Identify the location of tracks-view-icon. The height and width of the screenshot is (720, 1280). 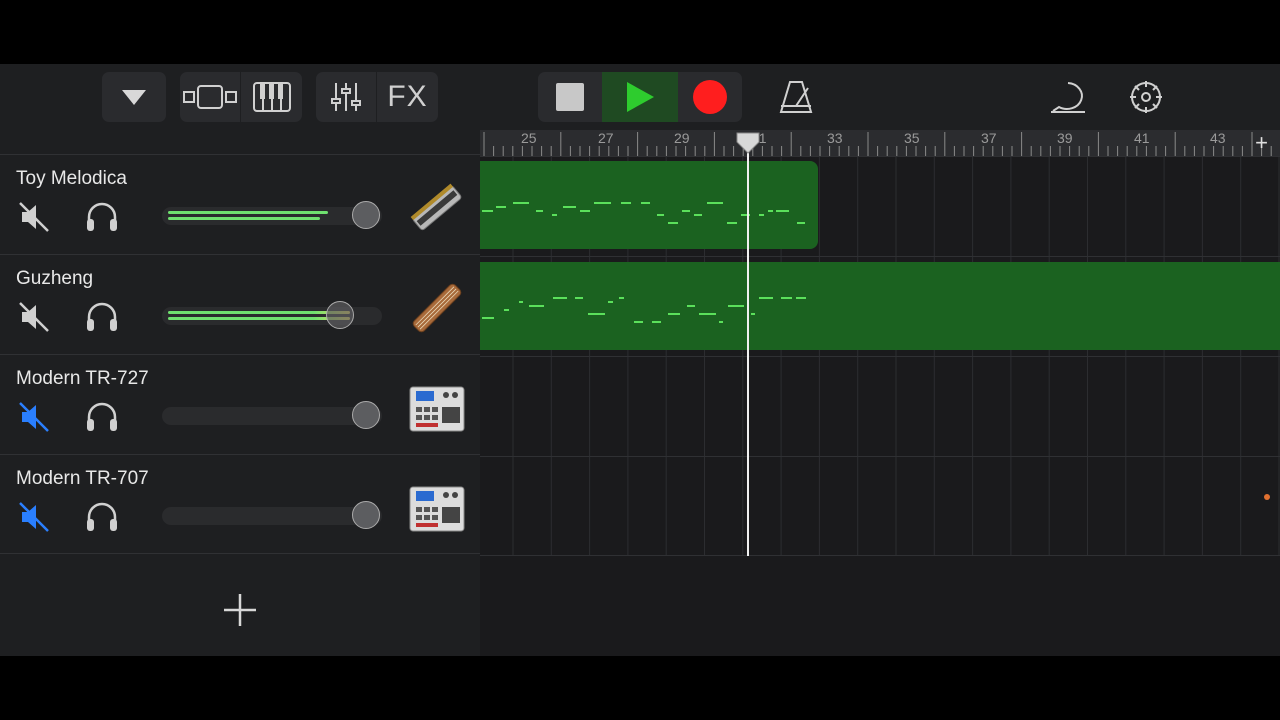
(210, 97).